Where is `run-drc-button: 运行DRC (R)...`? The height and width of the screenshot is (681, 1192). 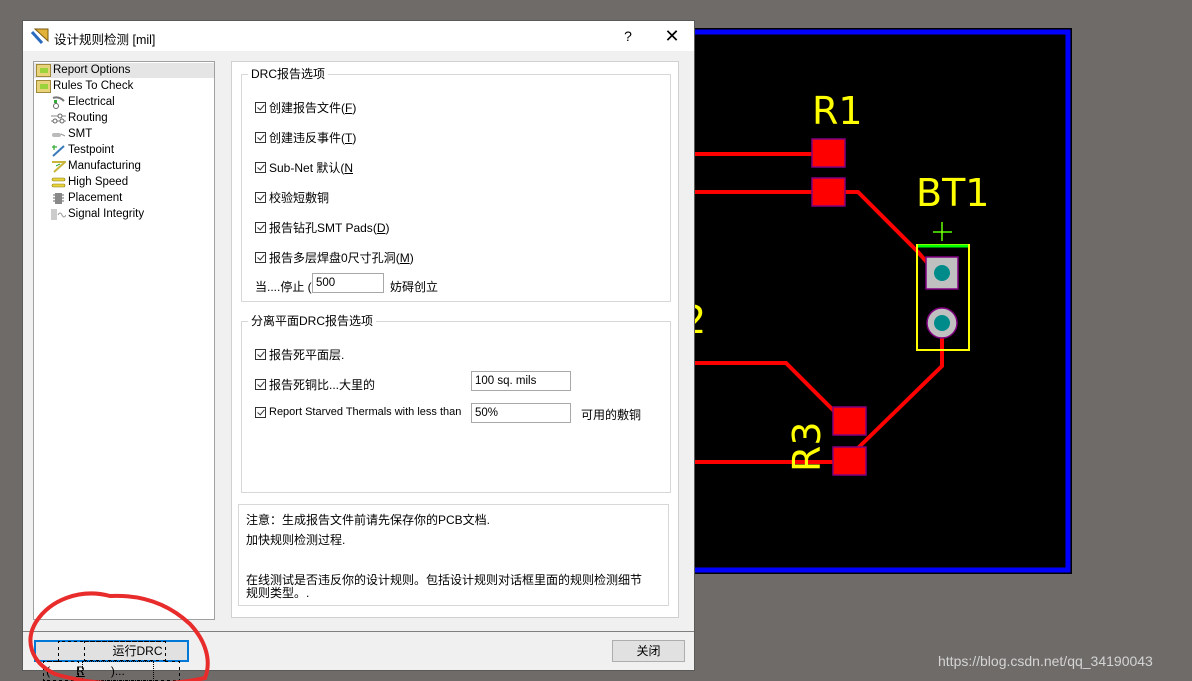
run-drc-button: 运行DRC (R)... is located at coordinates (111, 660).